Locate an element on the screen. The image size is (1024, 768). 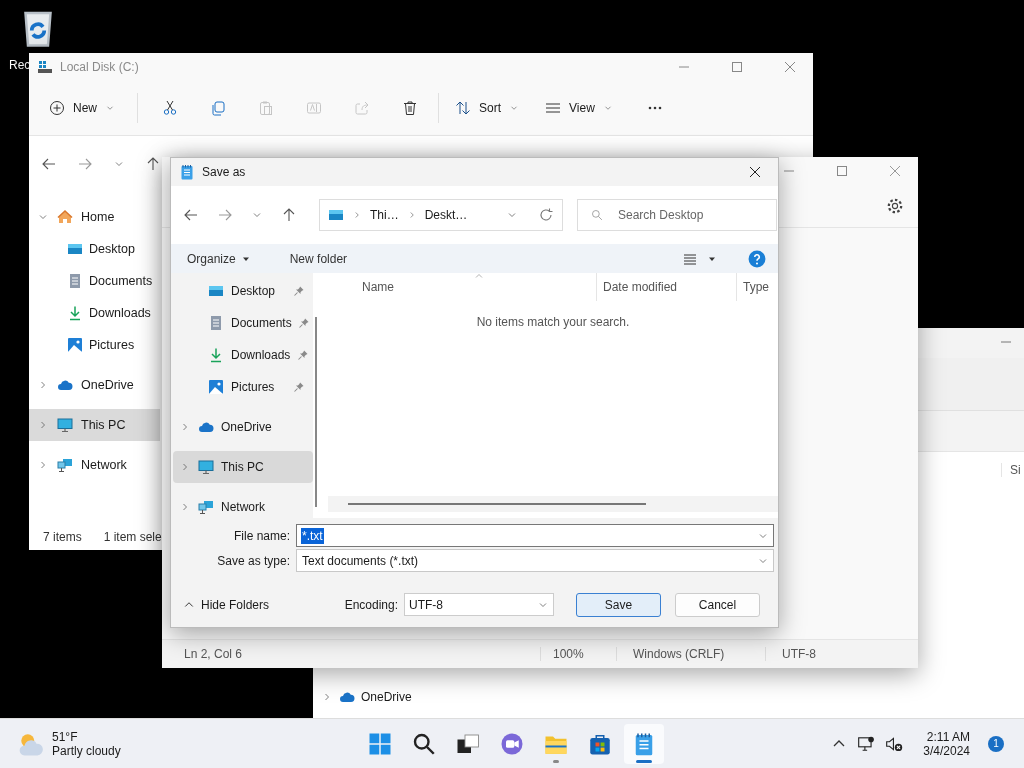
column-header: Type is located at coordinates (752, 287).